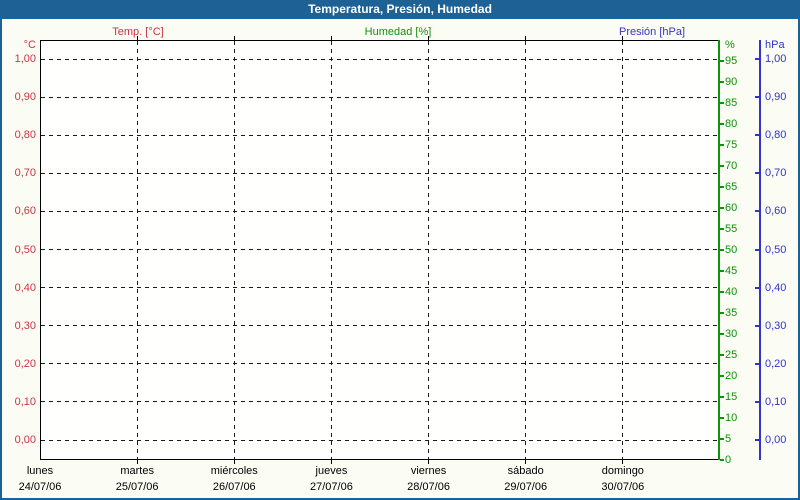  Describe the element at coordinates (25, 173) in the screenshot. I see `temp-axis-tick-label: 0,70` at that location.